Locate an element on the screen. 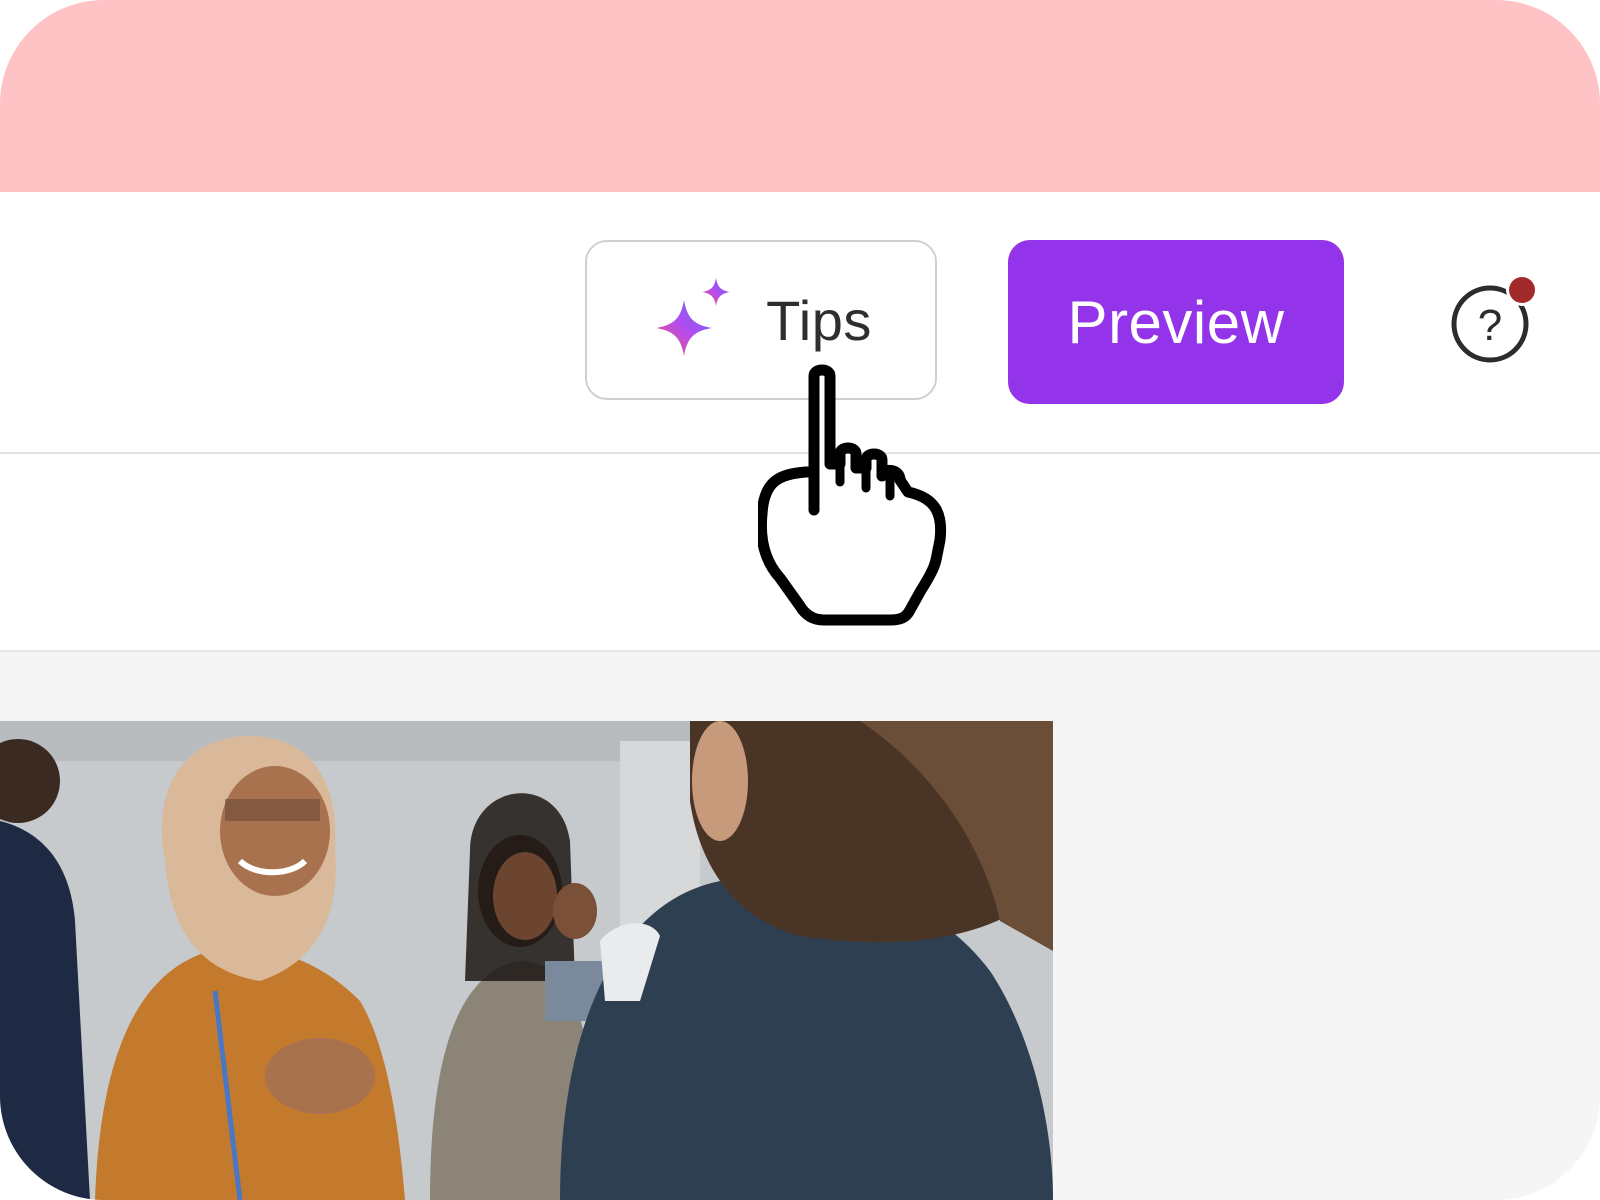 Image resolution: width=1600 pixels, height=1200 pixels. notification-dot is located at coordinates (1522, 290).